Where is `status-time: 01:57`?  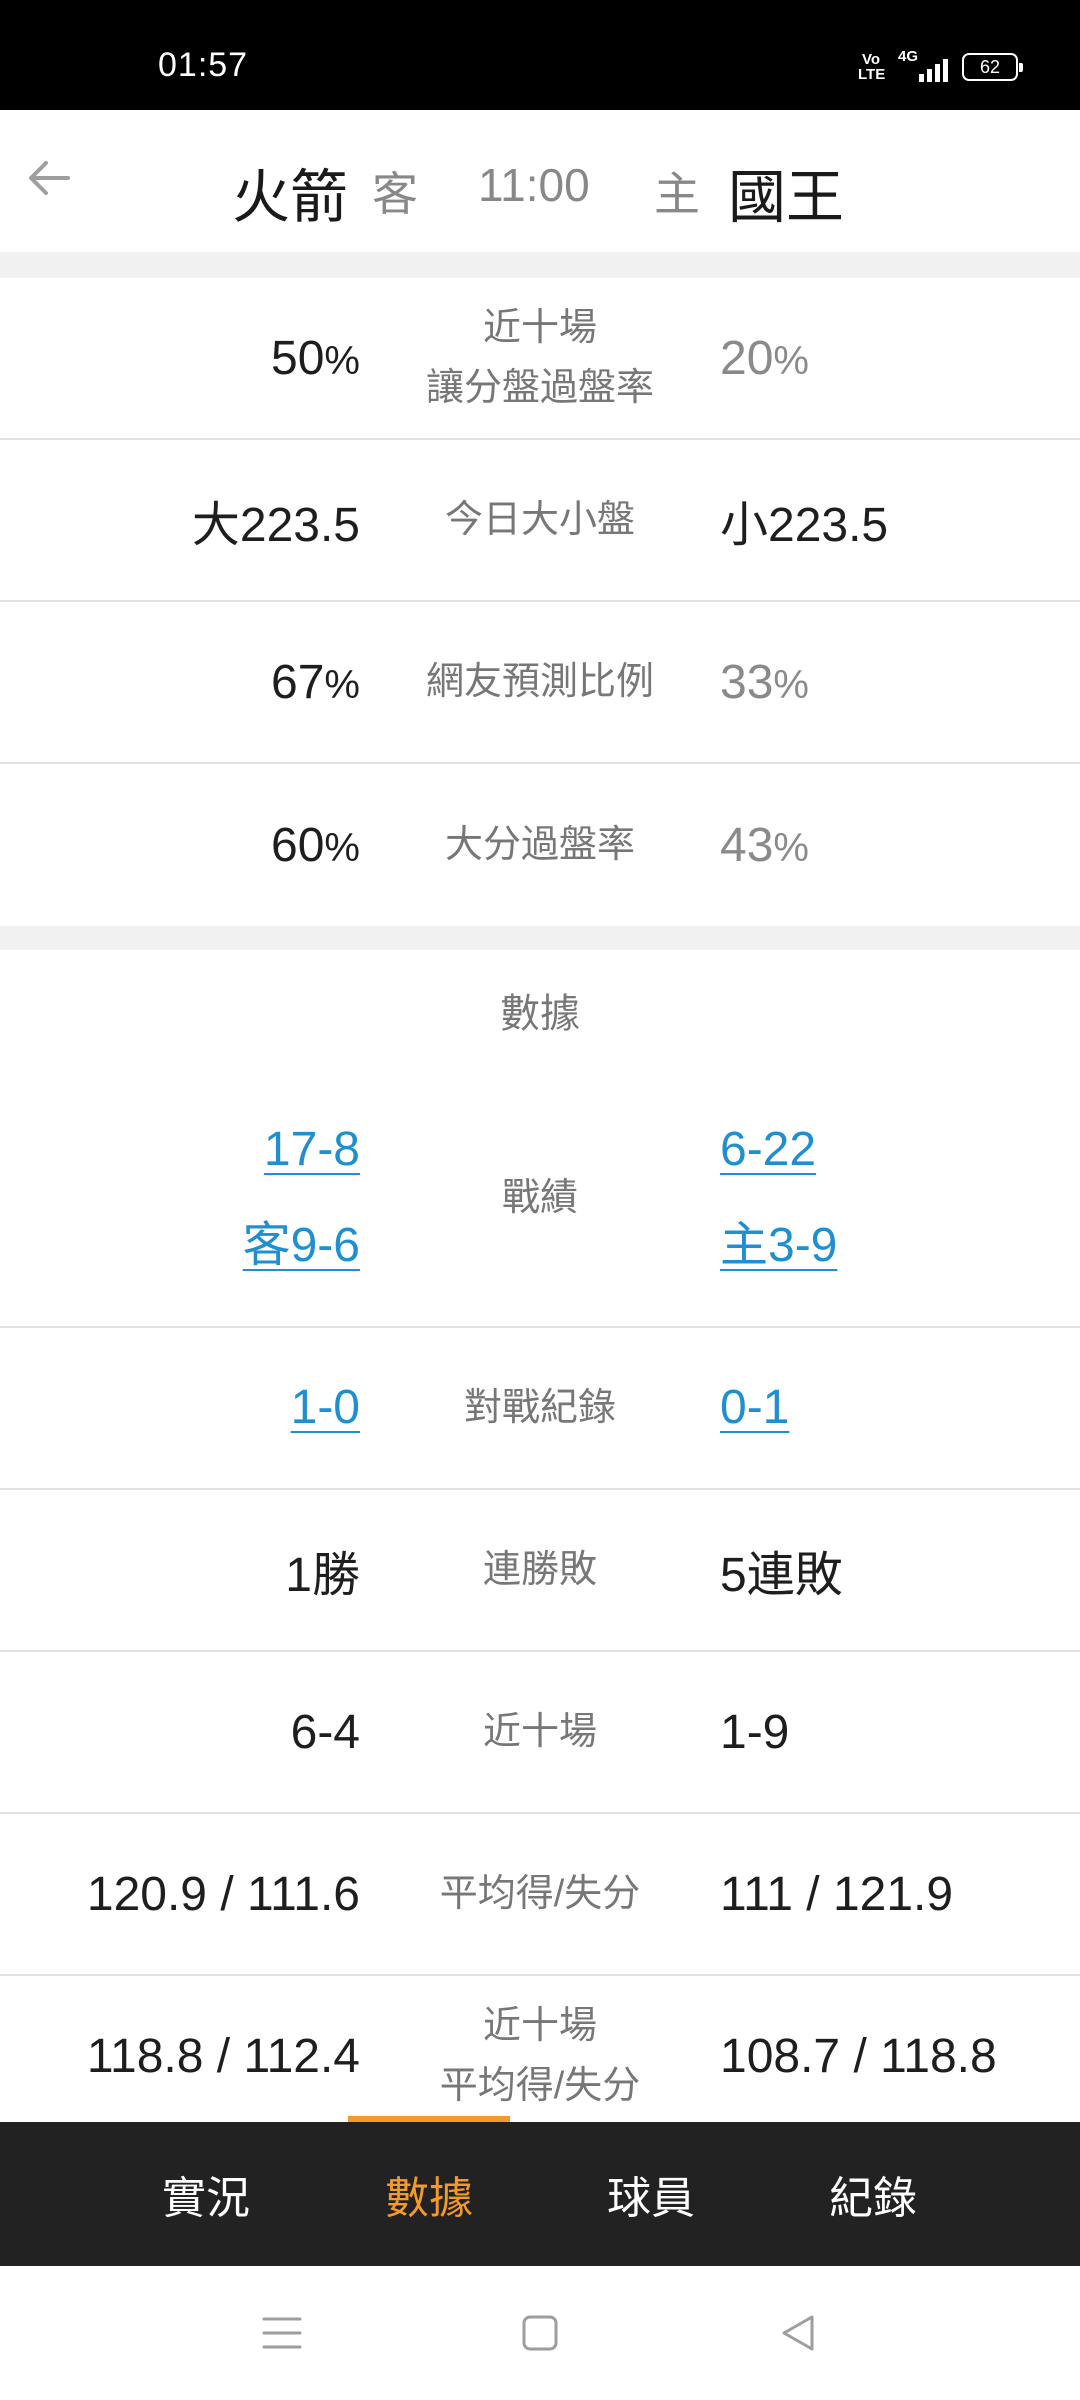 status-time: 01:57 is located at coordinates (203, 65).